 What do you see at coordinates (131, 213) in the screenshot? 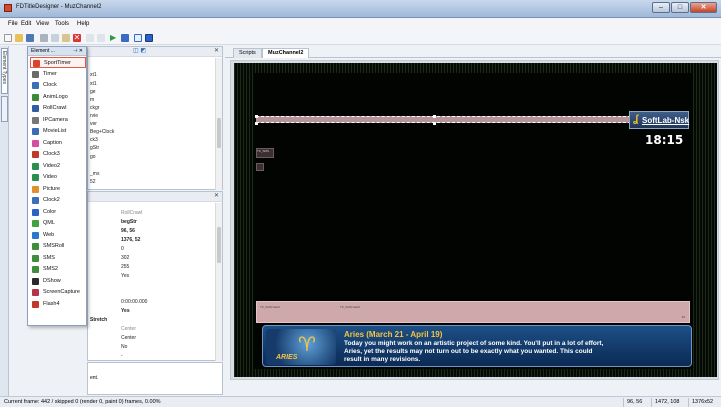
I see `prop-value: RollCrawl` at bounding box center [131, 213].